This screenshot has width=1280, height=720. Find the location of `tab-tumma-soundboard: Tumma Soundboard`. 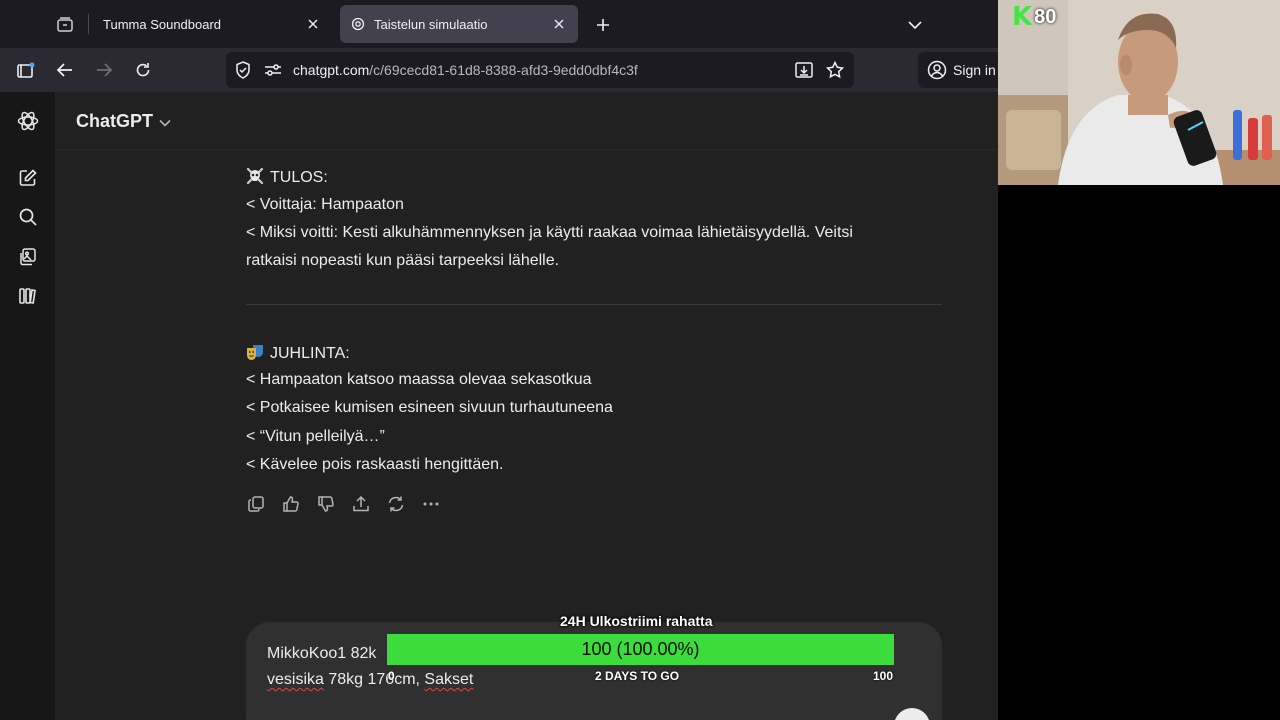

tab-tumma-soundboard: Tumma Soundboard is located at coordinates (212, 24).